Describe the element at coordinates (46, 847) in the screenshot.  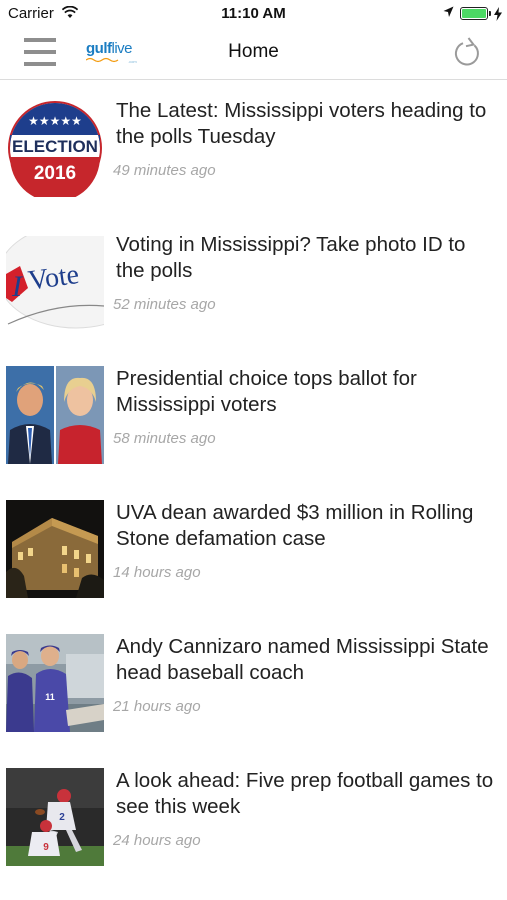
I see `svg-text: 9` at that location.